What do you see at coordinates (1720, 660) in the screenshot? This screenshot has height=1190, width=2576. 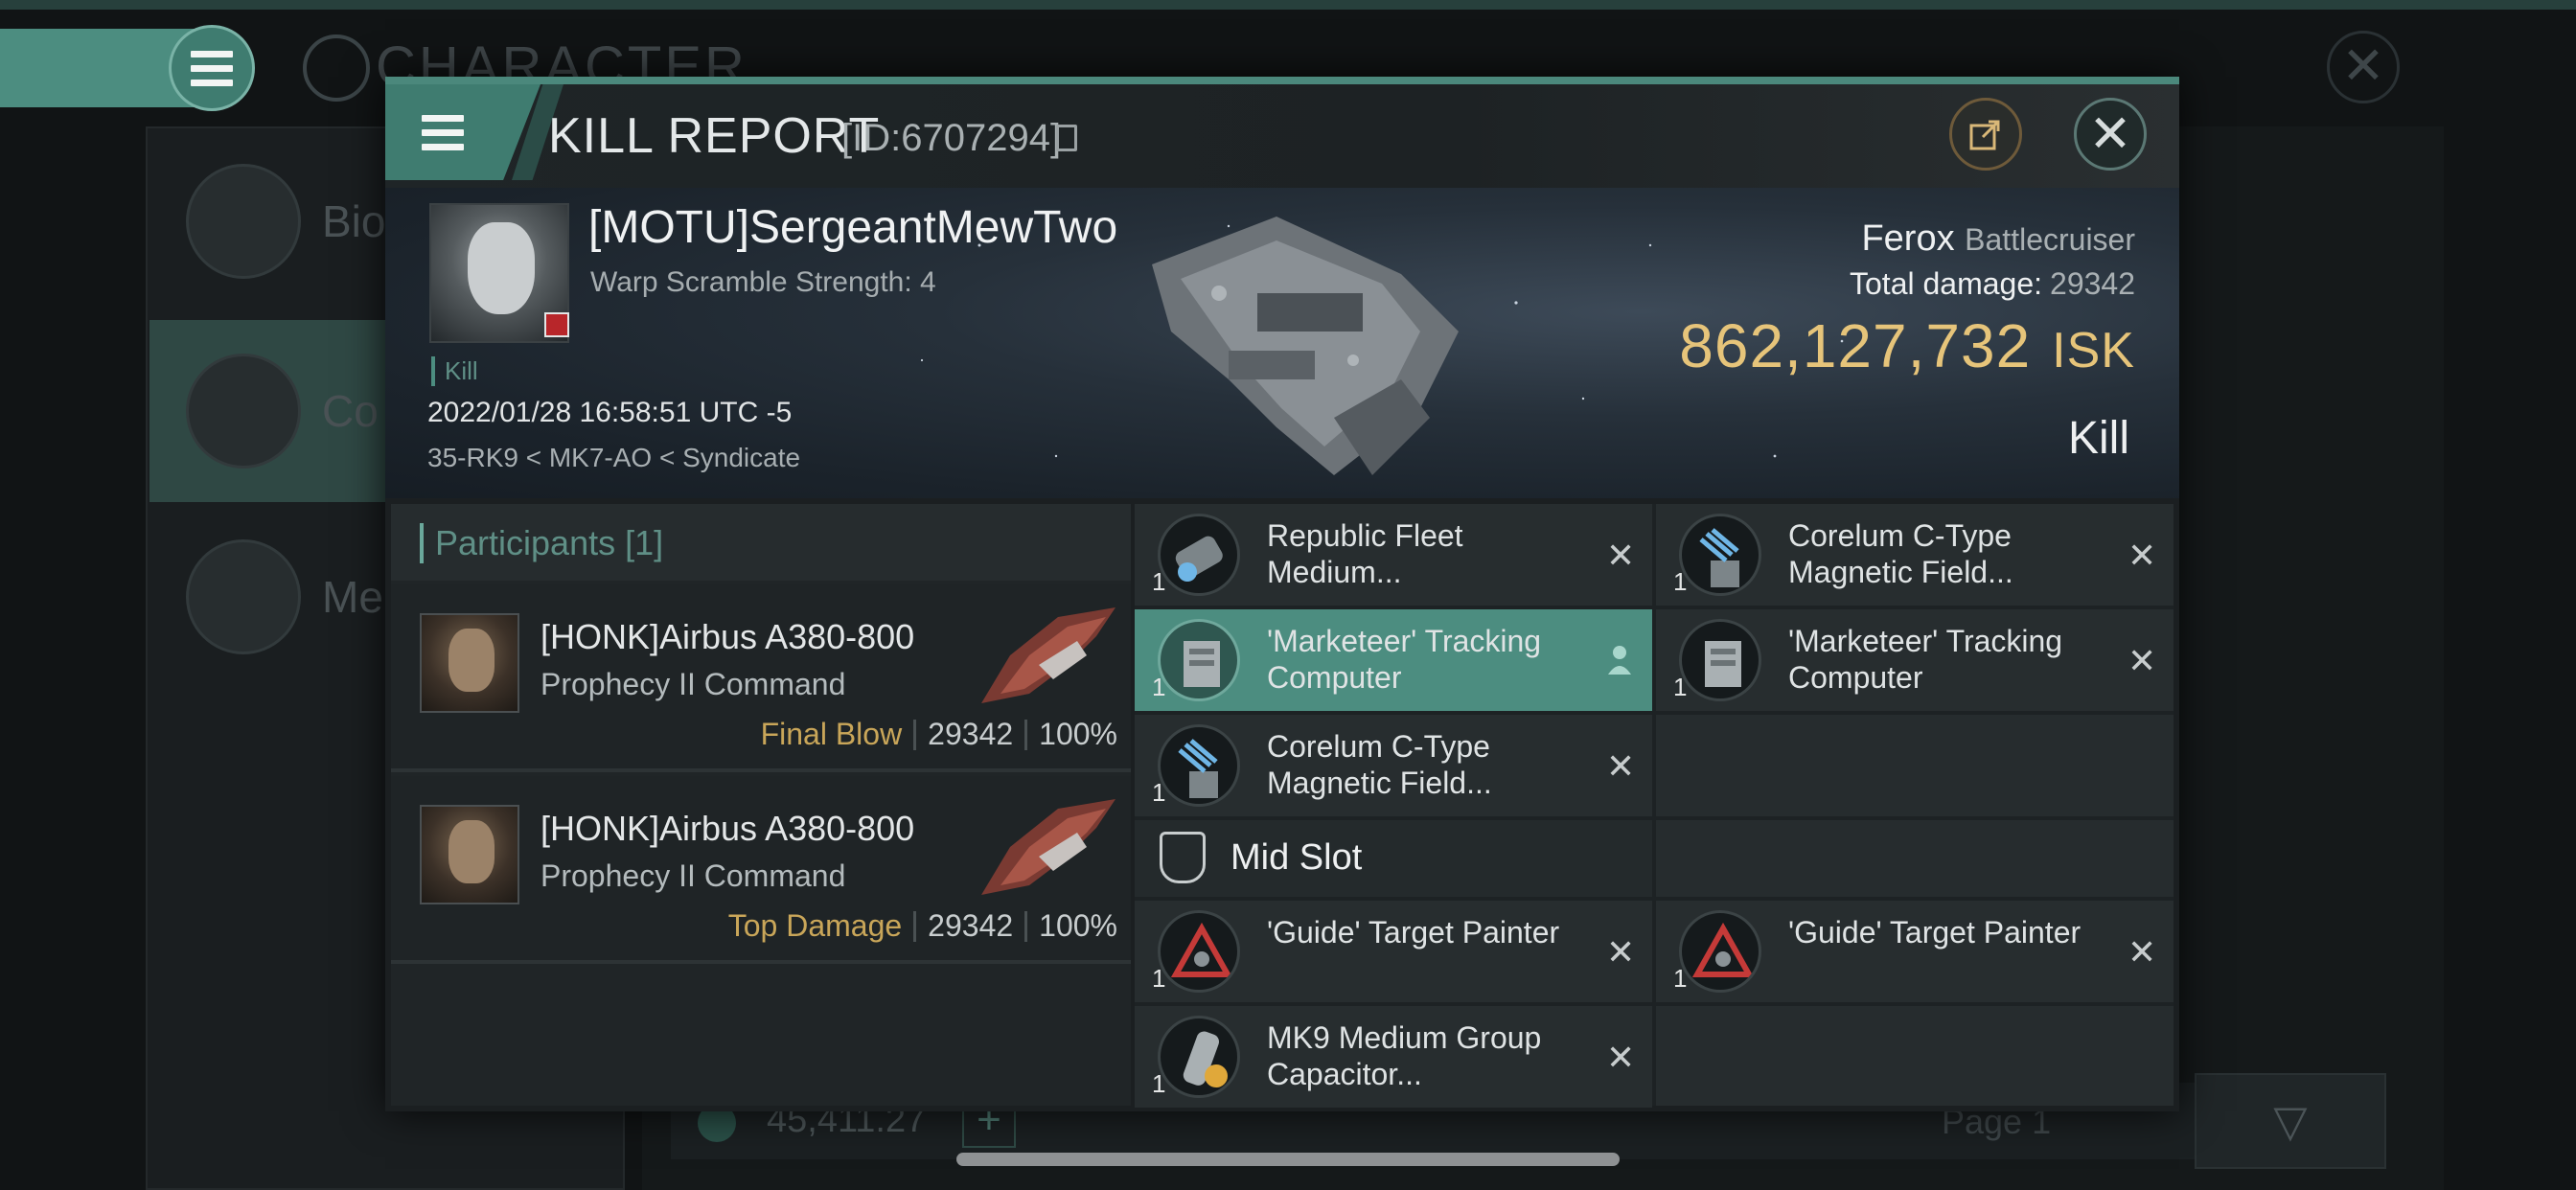 I see `tracking-computer-icon` at bounding box center [1720, 660].